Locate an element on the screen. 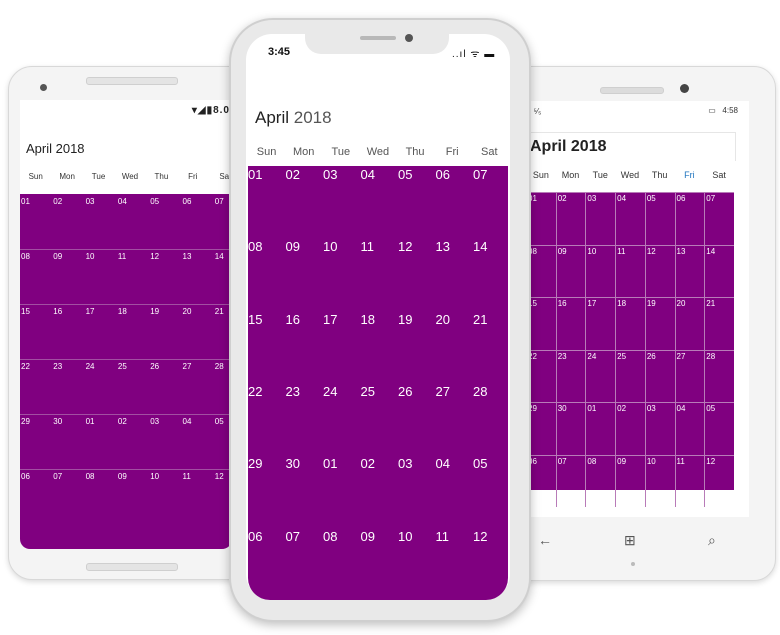  iphone-month-title: April 2018 is located at coordinates (293, 118).